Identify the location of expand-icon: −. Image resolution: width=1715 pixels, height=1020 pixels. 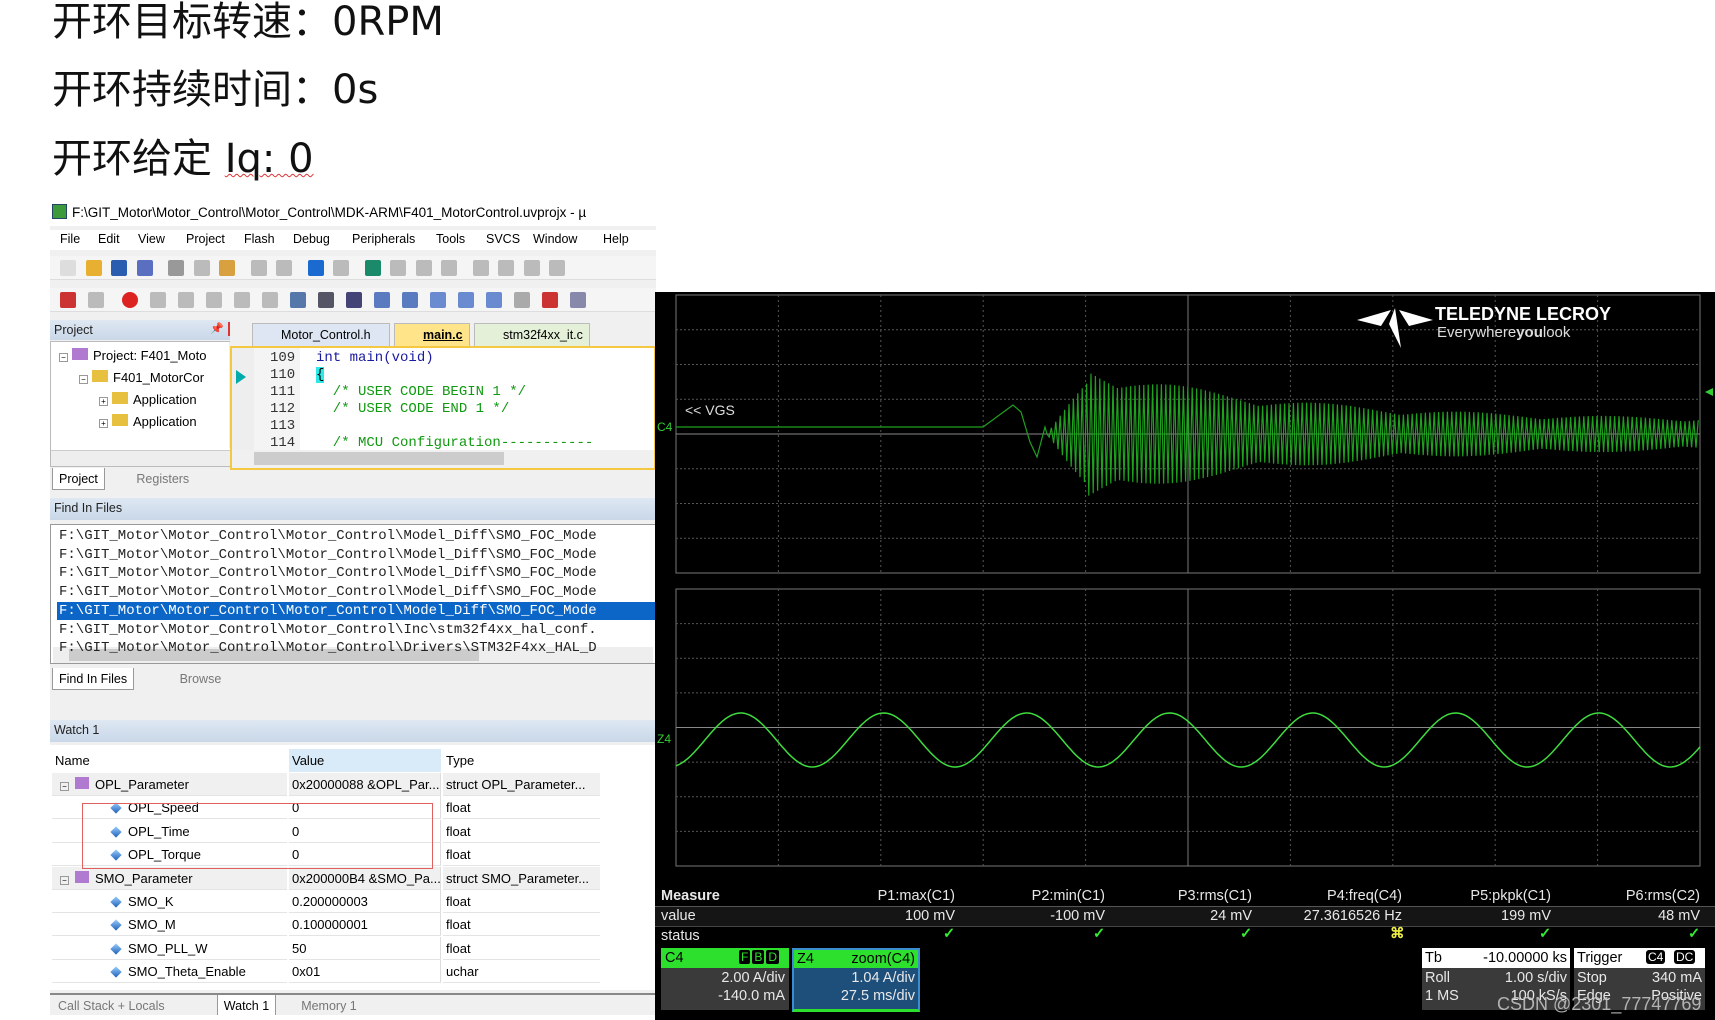
(83, 379).